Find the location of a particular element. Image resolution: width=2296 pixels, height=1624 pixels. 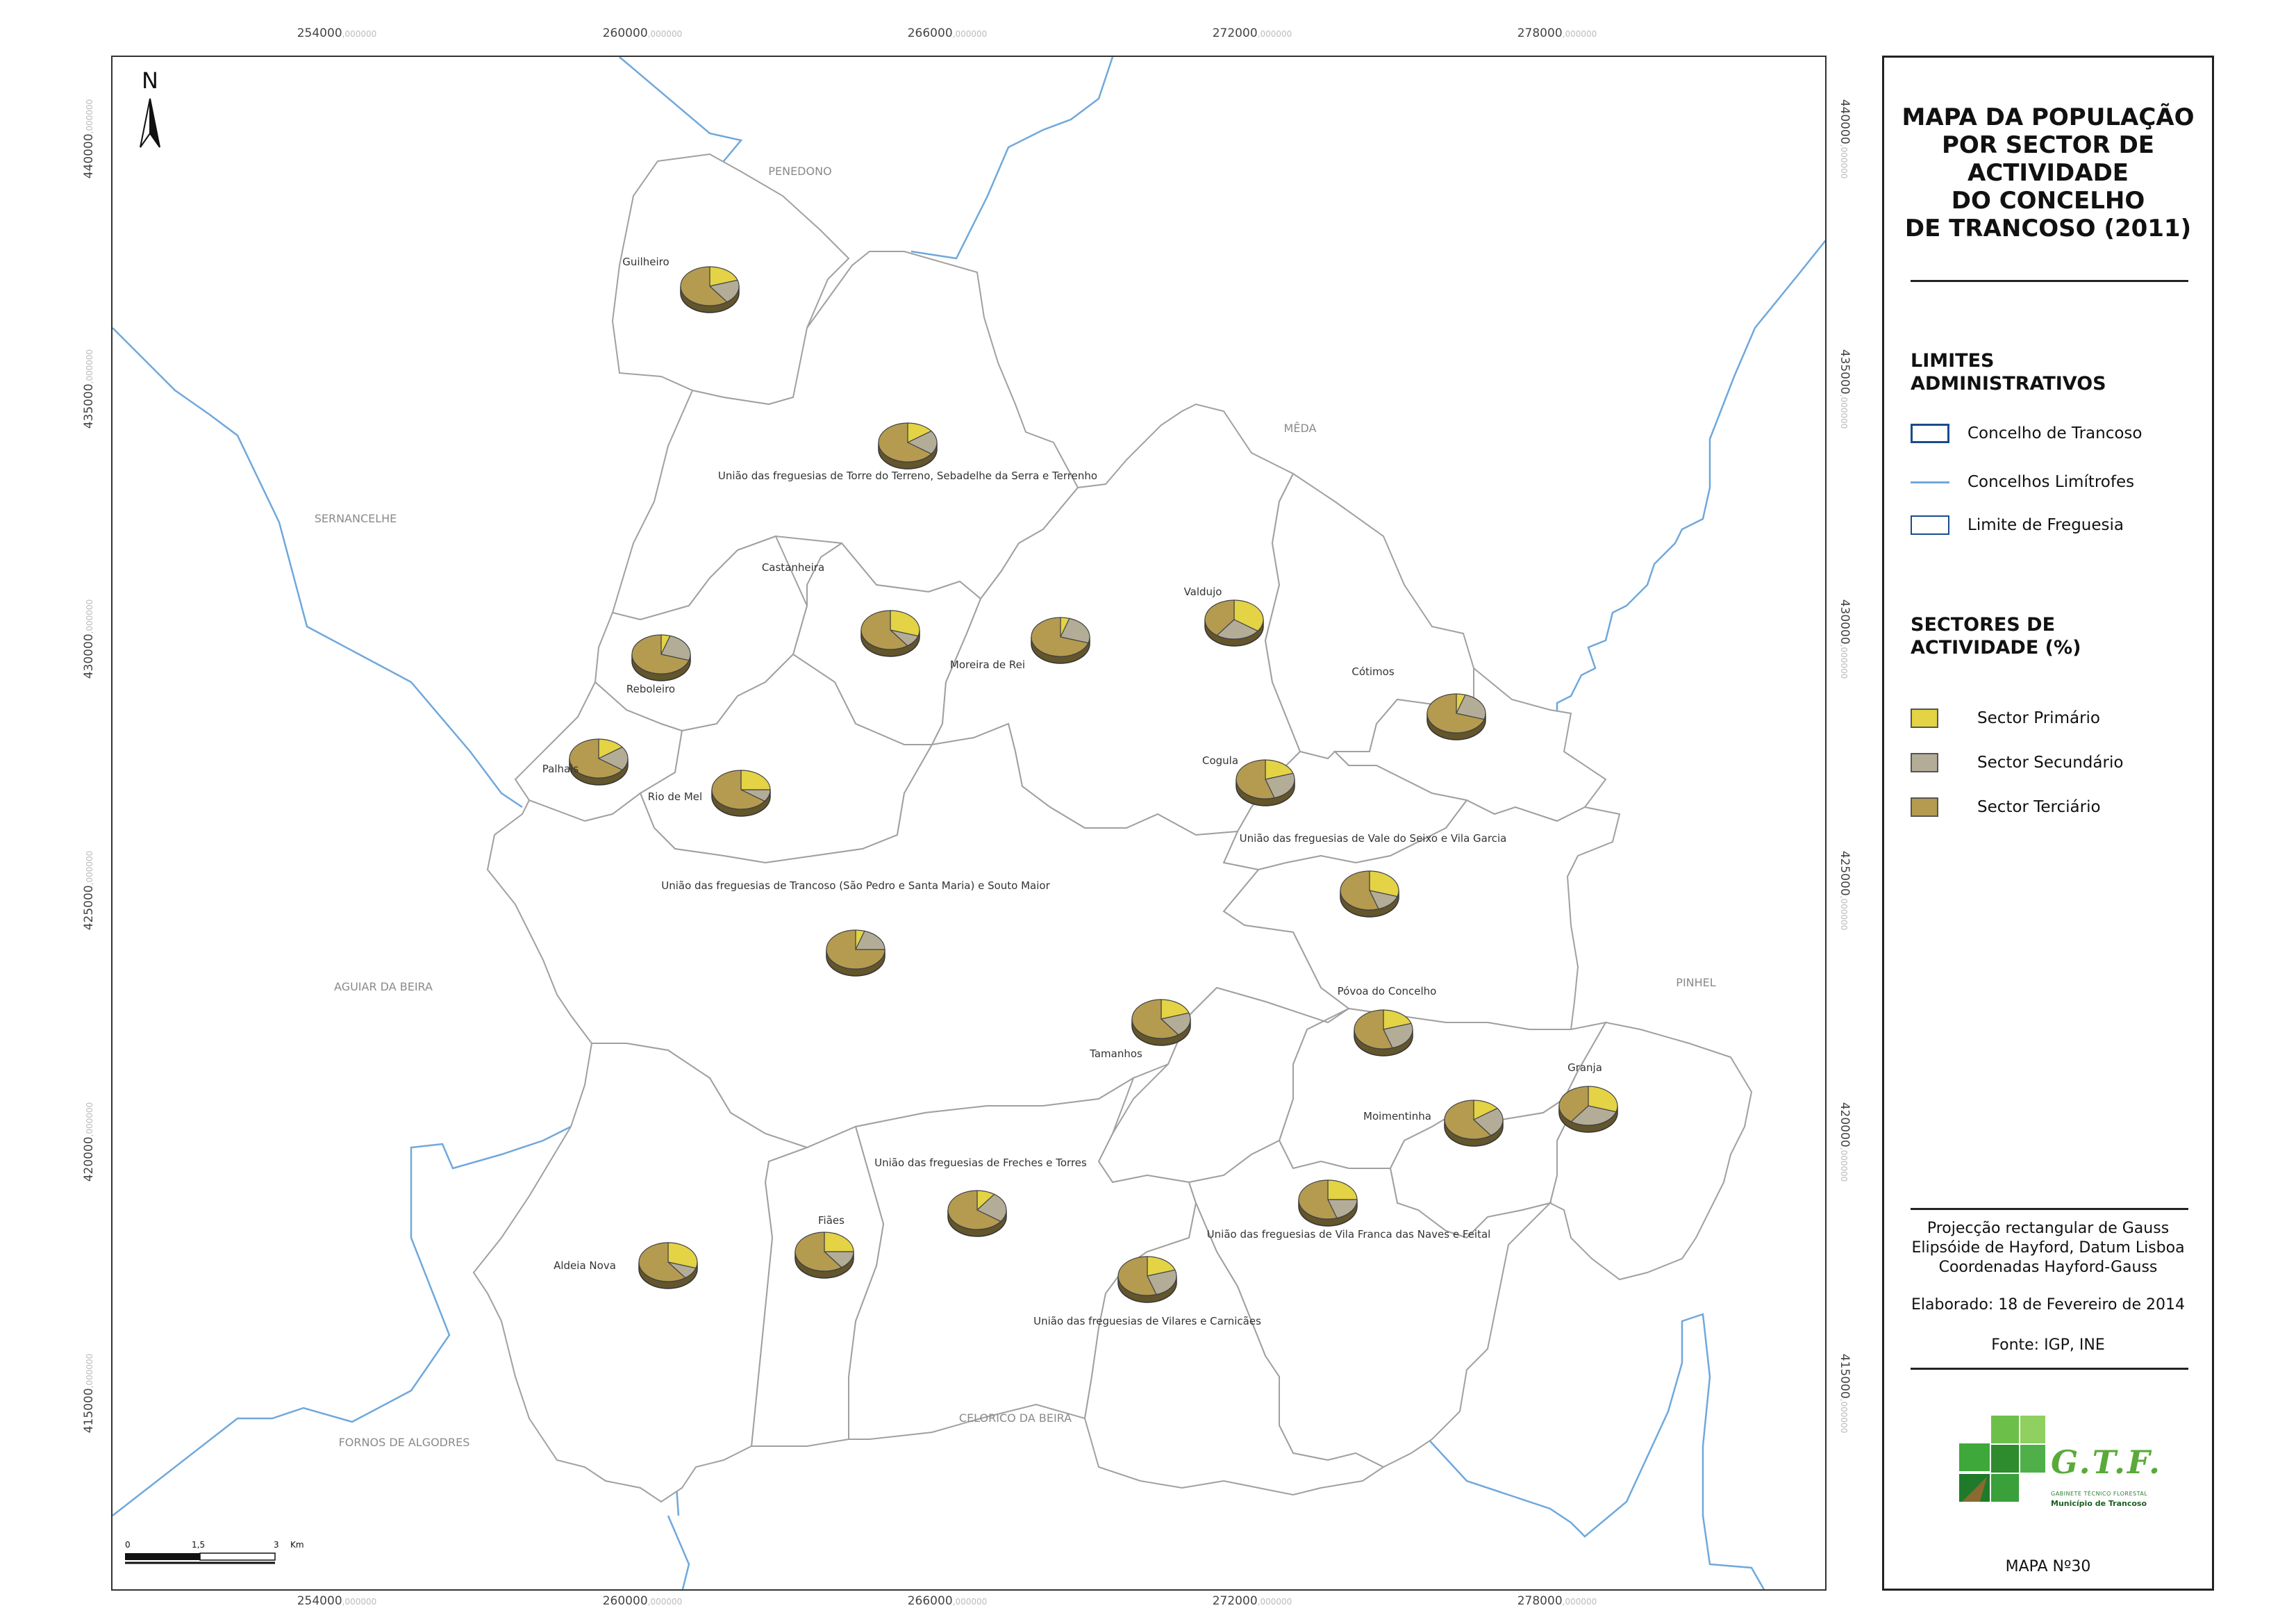

parish-label: Tamanhos is located at coordinates (1116, 1054).